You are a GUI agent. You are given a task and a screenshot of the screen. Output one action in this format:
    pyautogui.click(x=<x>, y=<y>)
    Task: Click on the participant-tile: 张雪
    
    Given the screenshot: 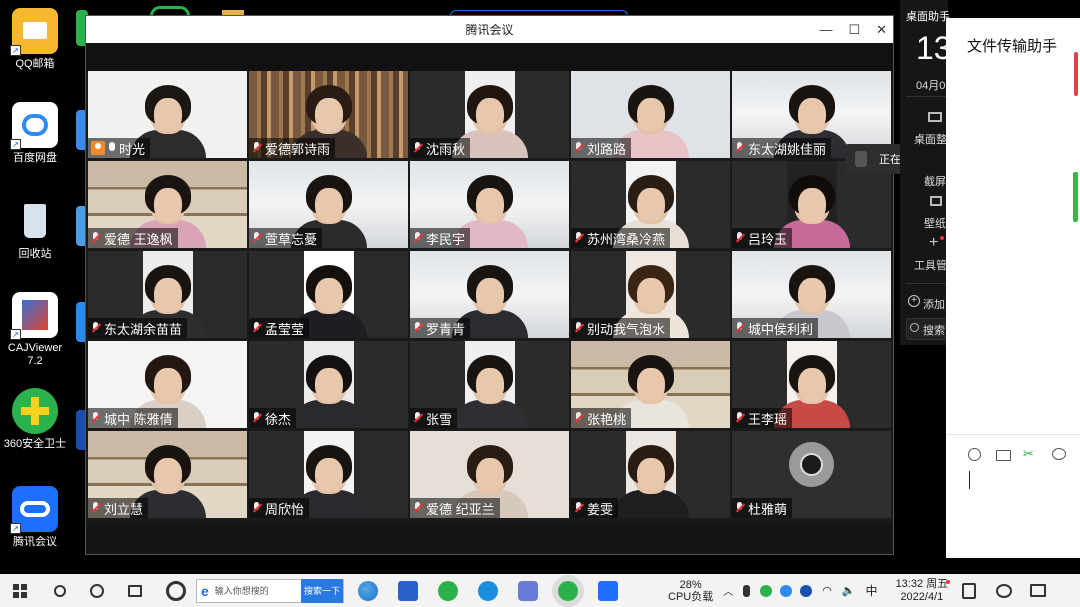 What is the action you would take?
    pyautogui.click(x=489, y=384)
    